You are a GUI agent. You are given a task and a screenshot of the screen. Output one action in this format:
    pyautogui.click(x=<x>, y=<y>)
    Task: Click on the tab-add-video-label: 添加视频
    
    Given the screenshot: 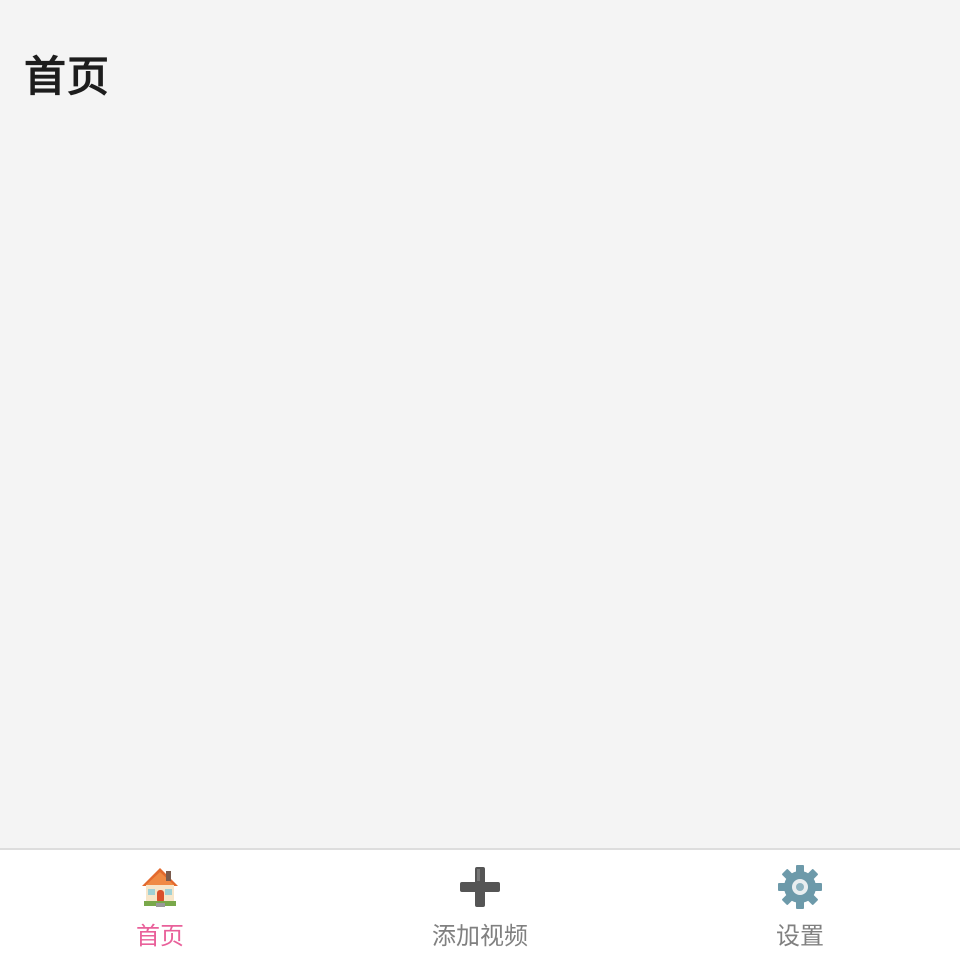 What is the action you would take?
    pyautogui.click(x=480, y=936)
    